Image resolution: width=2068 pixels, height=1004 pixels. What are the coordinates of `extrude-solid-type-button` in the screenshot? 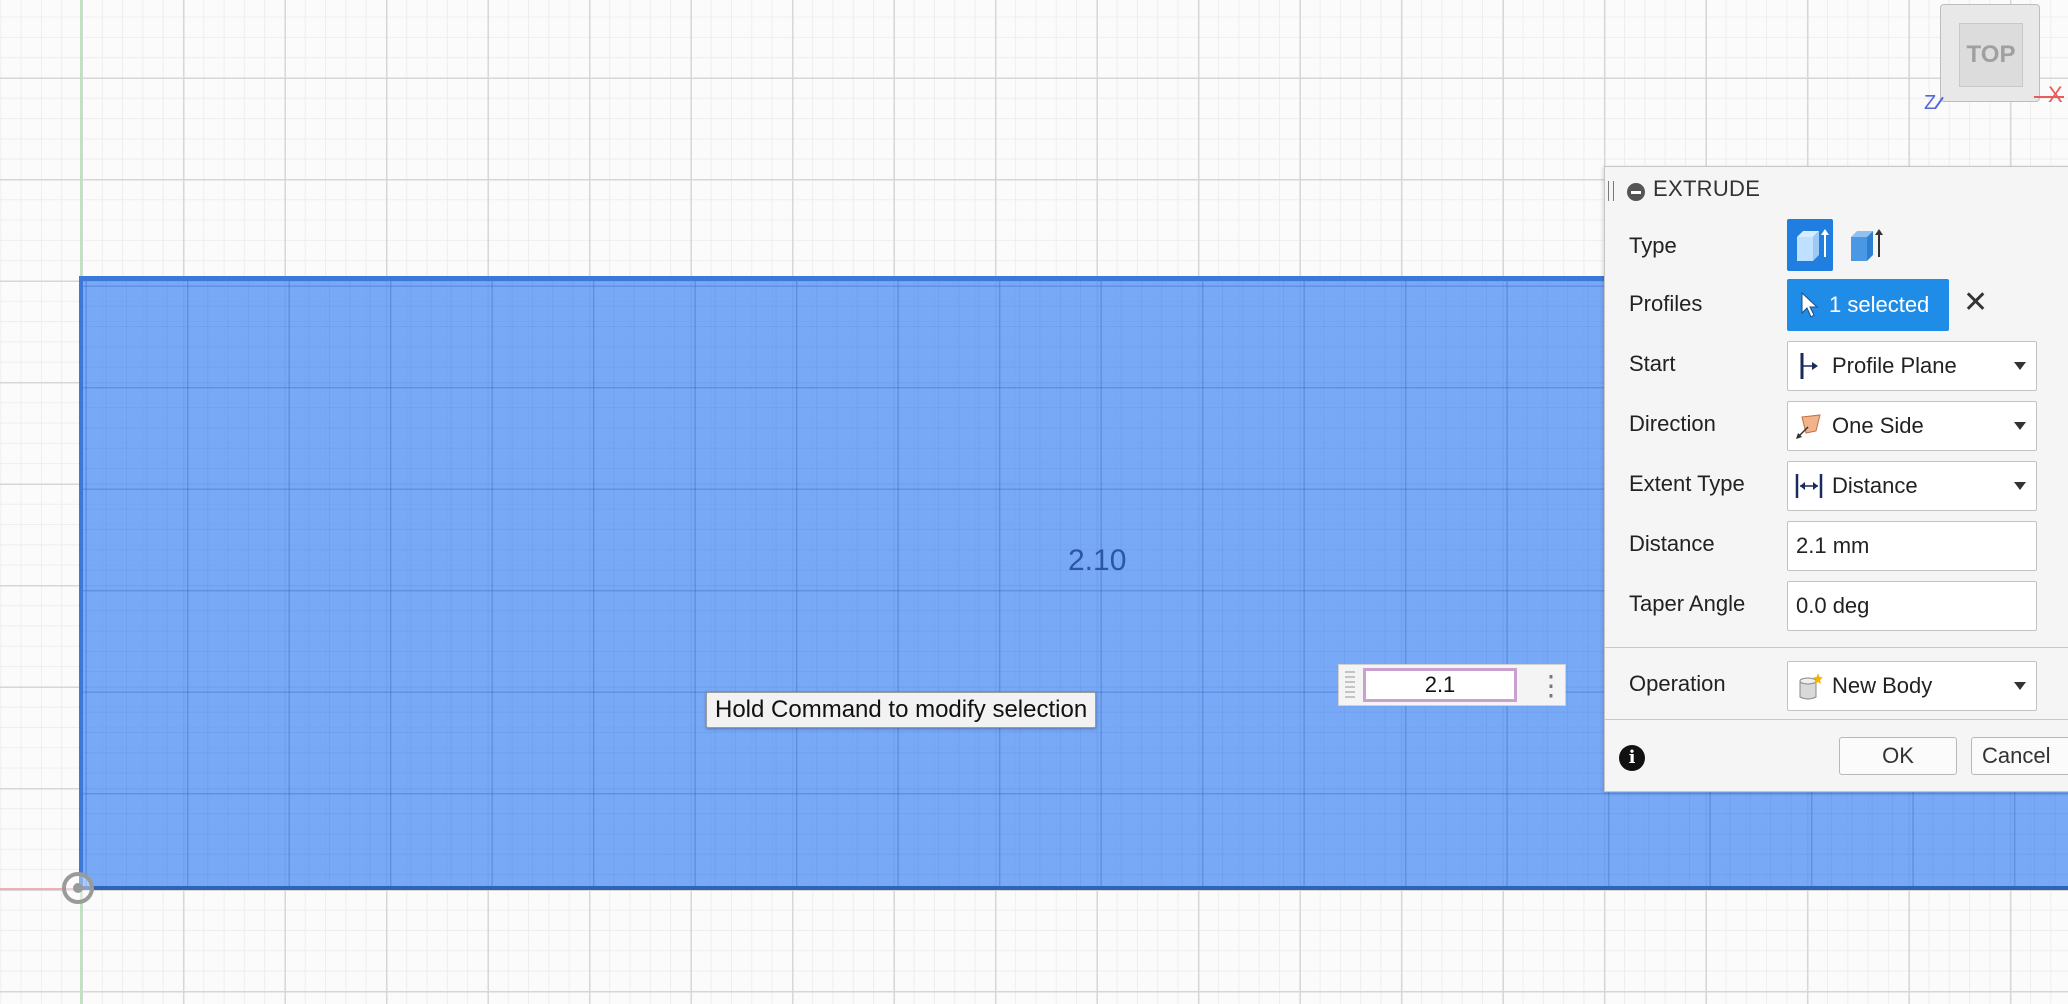 It's located at (1810, 245).